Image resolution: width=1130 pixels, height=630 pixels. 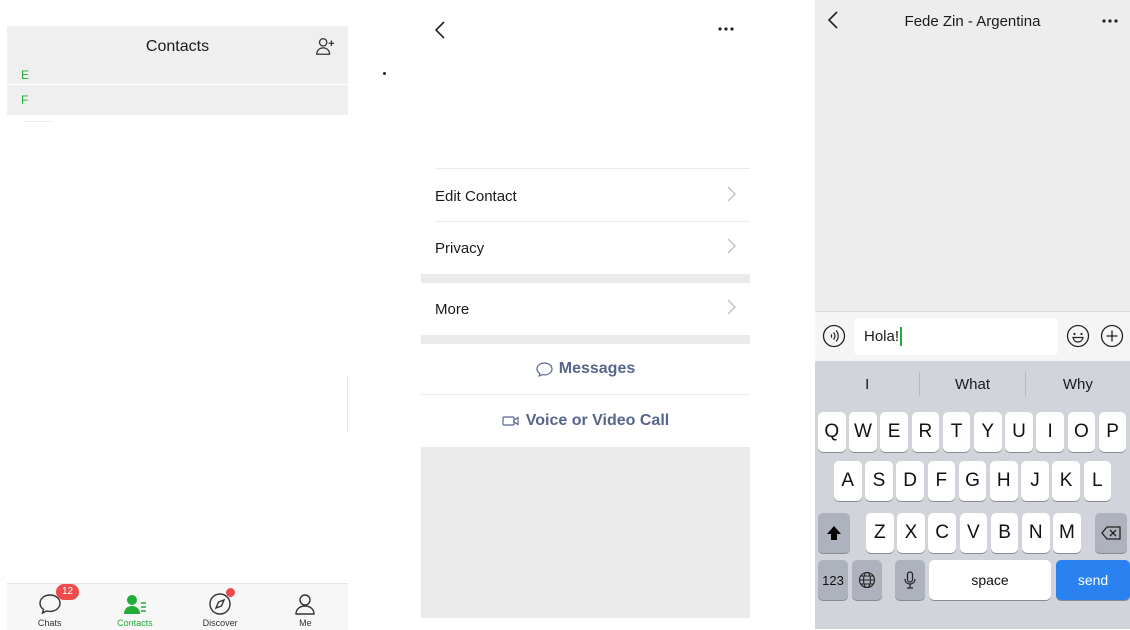 What do you see at coordinates (510, 421) in the screenshot?
I see `video-camera-icon` at bounding box center [510, 421].